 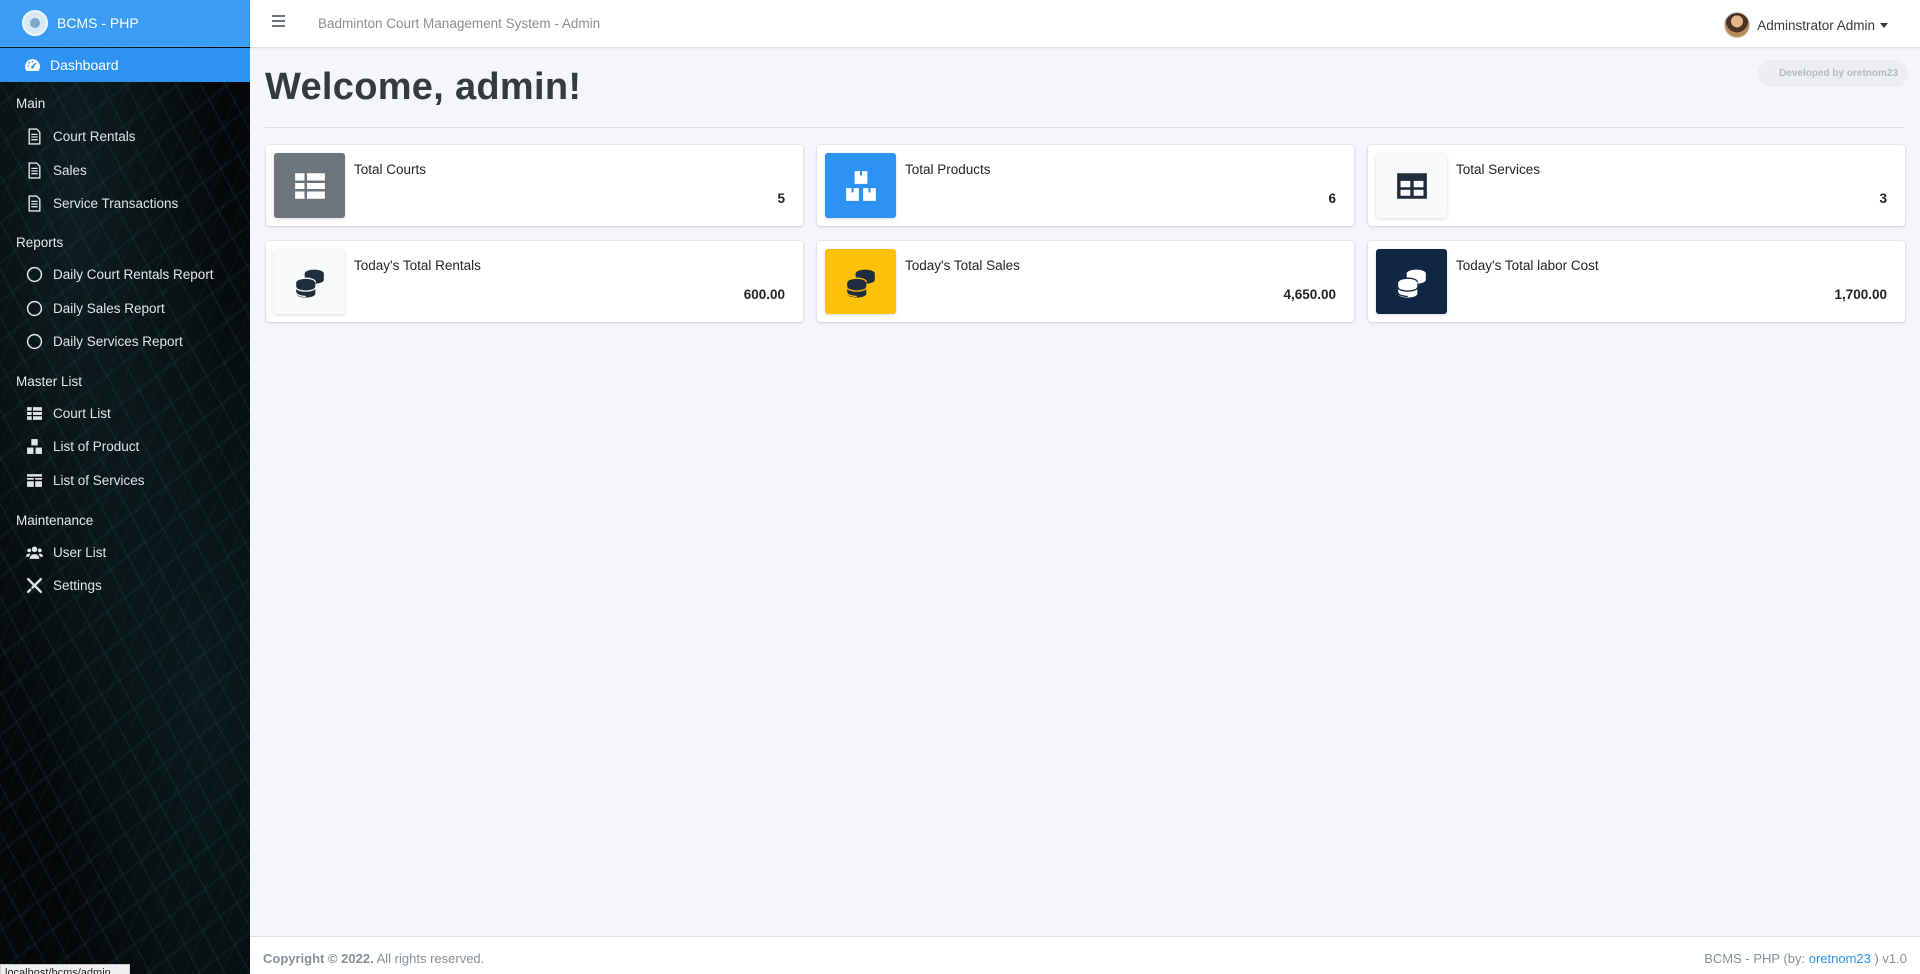 What do you see at coordinates (55, 520) in the screenshot?
I see `nav-header-maintenance: Maintenance` at bounding box center [55, 520].